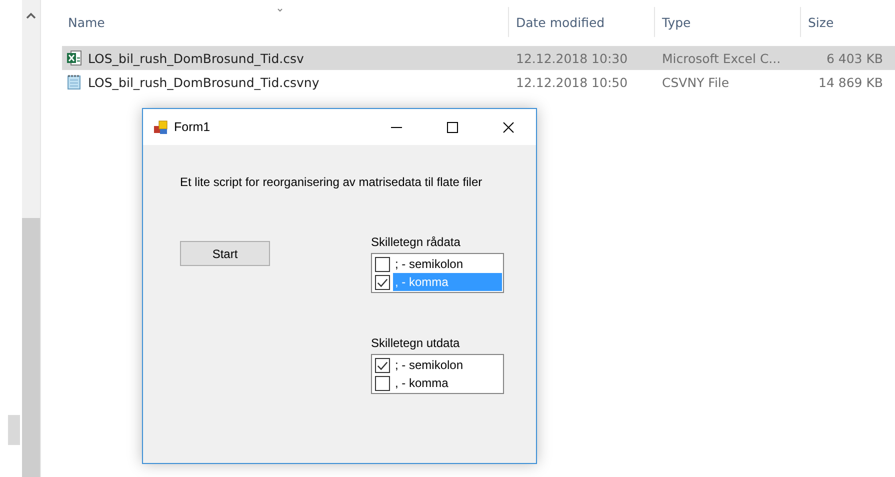 The height and width of the screenshot is (477, 895). Describe the element at coordinates (204, 82) in the screenshot. I see `file-name: LOS_bil_rush_DomBrosund_Tid.csvny` at that location.